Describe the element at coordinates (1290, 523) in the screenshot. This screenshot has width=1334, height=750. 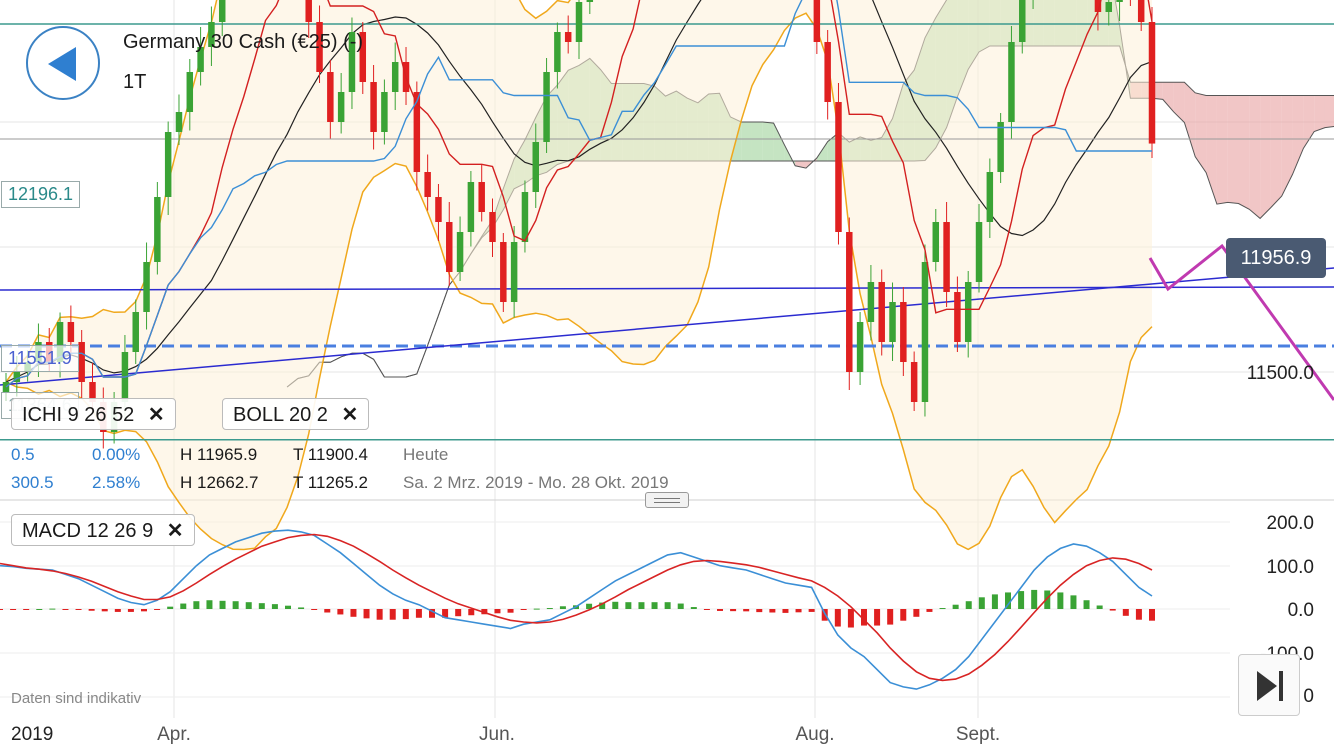
I see `macd-y-tick-label: 200.0` at that location.